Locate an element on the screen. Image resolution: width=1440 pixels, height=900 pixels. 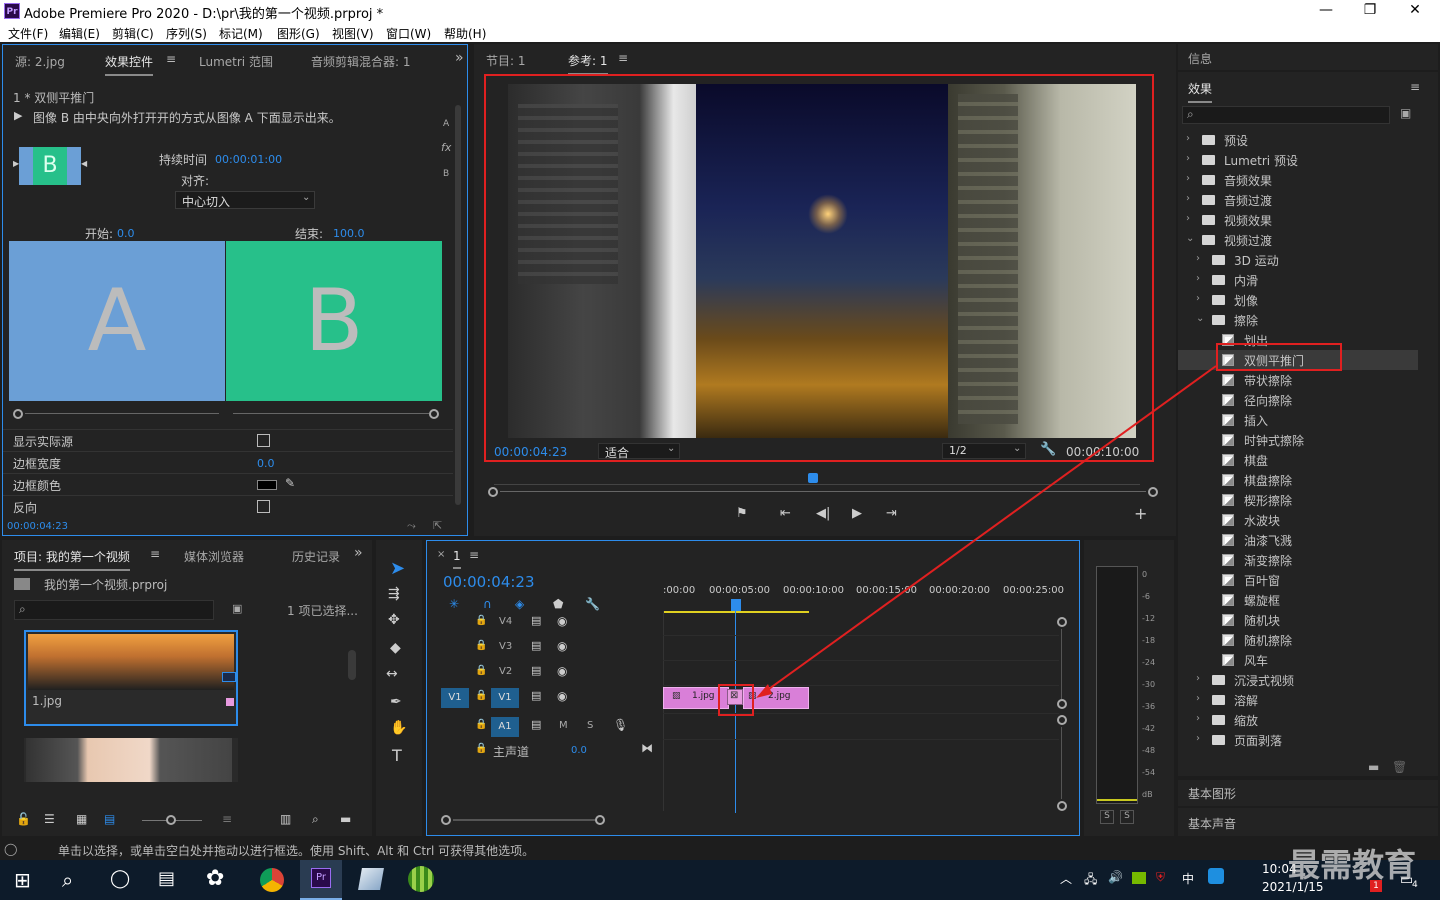
reverse-checkbox is located at coordinates (263, 506).